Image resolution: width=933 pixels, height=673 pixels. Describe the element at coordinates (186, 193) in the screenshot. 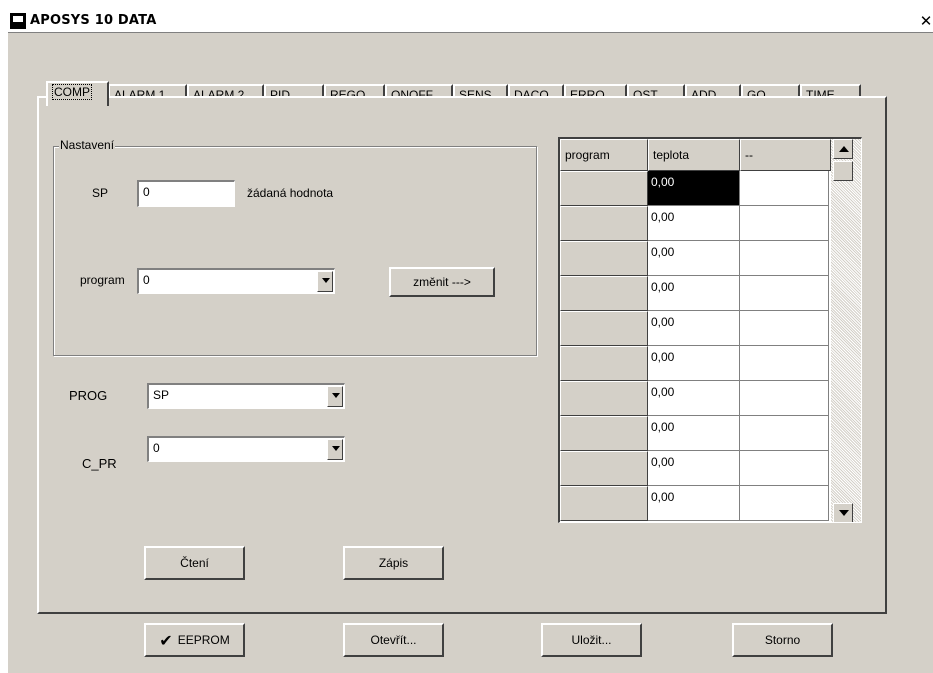

I see `sp-input: 0` at that location.